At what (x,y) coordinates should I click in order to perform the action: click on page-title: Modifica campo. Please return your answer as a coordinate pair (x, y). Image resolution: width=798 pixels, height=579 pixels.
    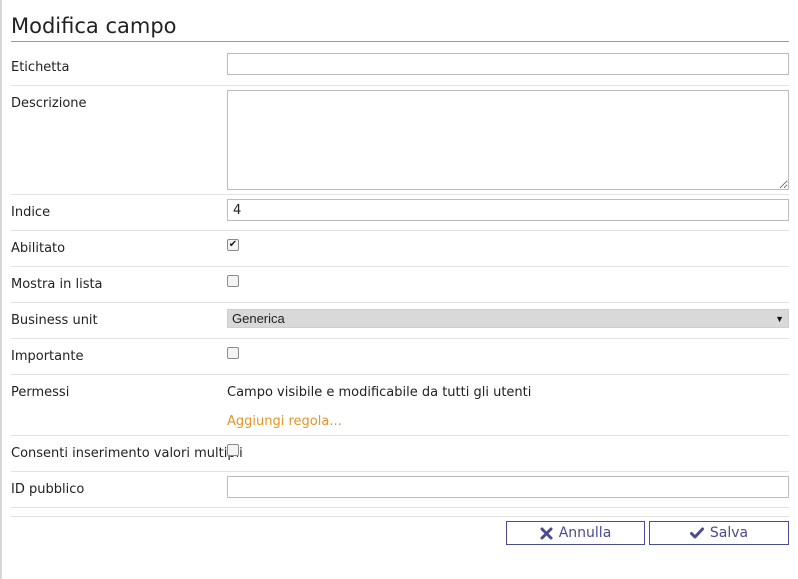
    Looking at the image, I should click on (94, 26).